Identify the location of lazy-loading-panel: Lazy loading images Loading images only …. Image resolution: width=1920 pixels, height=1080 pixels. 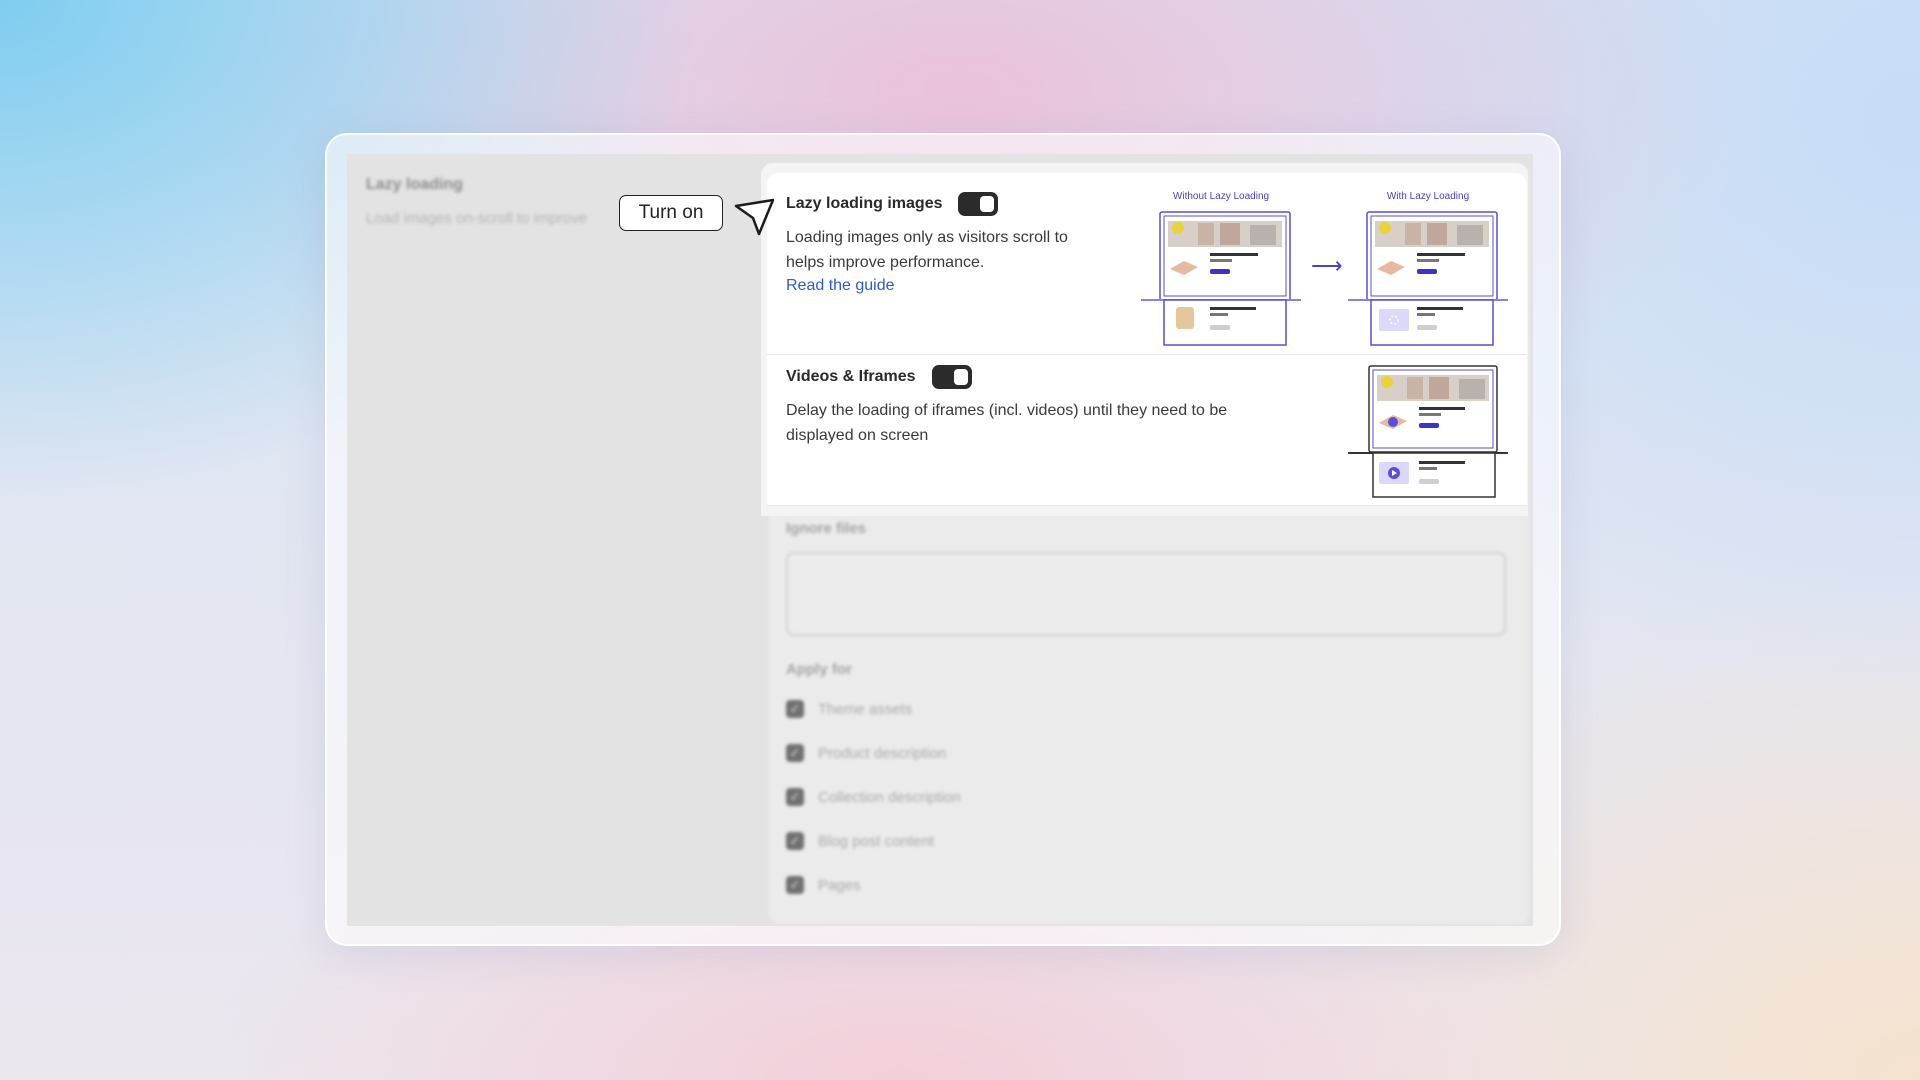
(1147, 339).